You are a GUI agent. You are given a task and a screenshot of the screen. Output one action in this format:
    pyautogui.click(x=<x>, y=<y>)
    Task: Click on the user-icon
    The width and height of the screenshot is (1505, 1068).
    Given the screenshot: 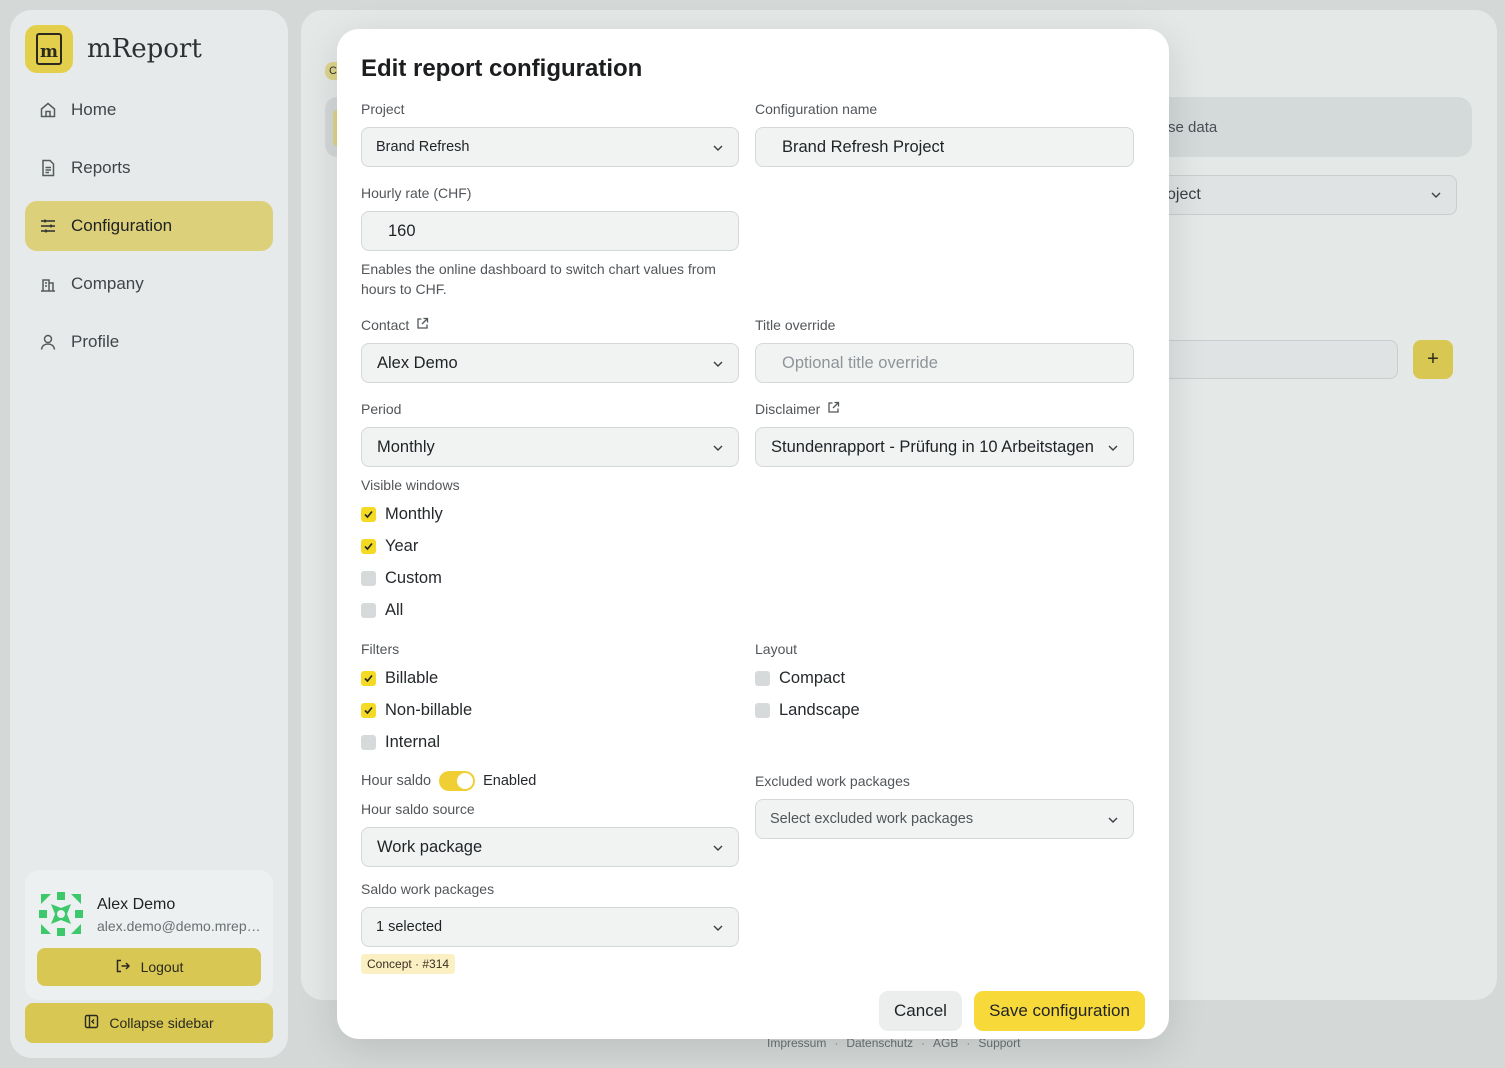 What is the action you would take?
    pyautogui.click(x=48, y=342)
    